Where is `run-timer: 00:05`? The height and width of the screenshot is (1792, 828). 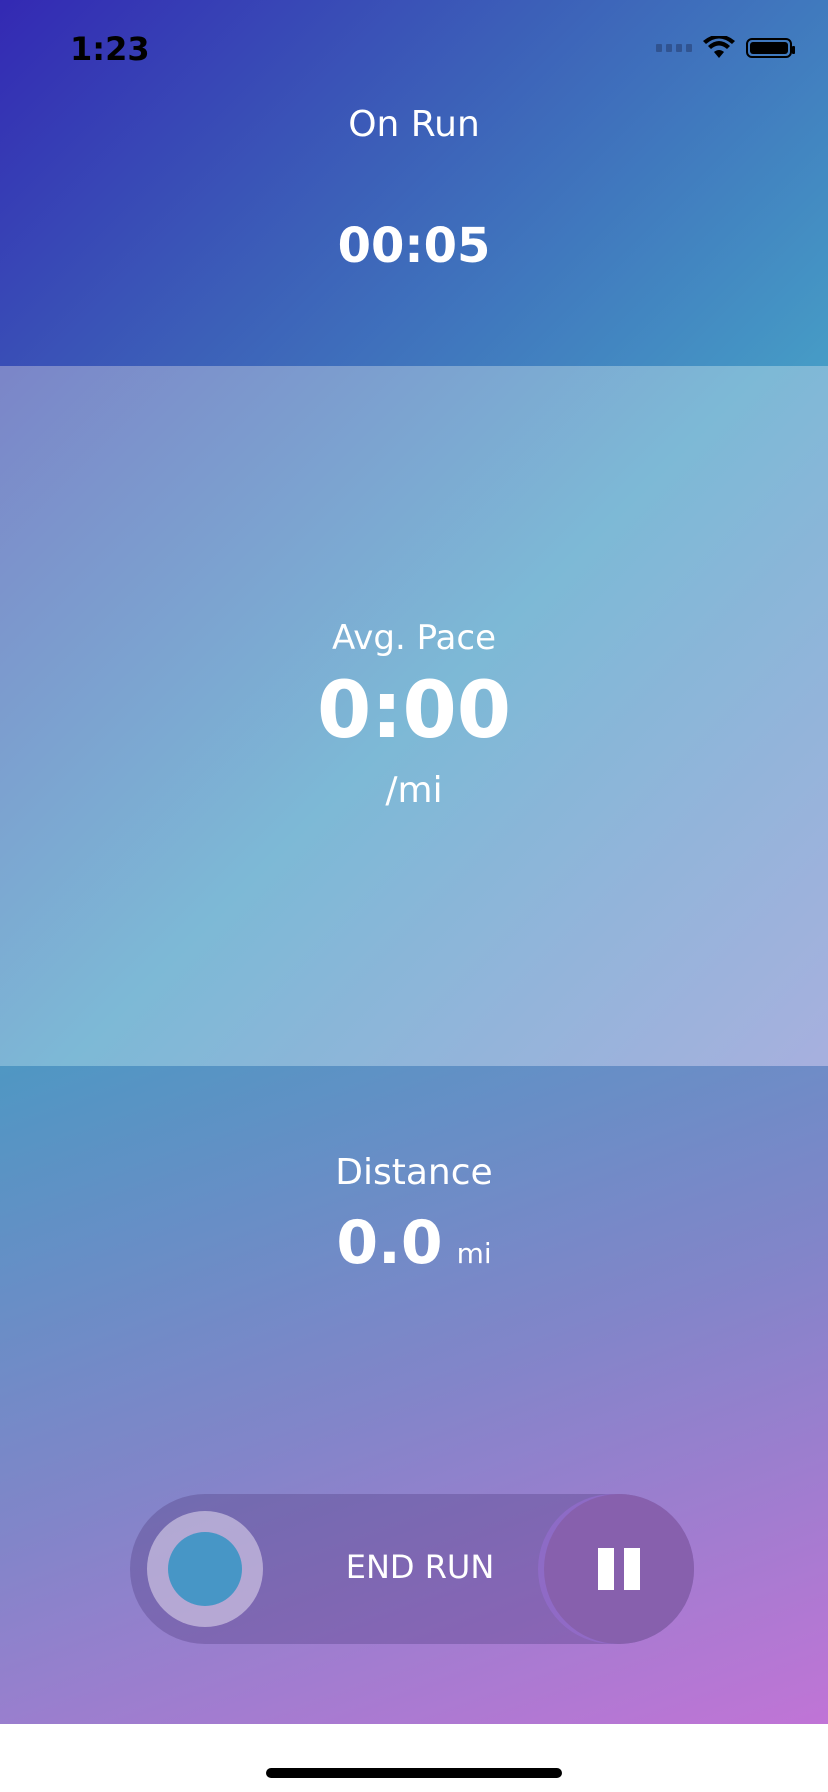 run-timer: 00:05 is located at coordinates (414, 246).